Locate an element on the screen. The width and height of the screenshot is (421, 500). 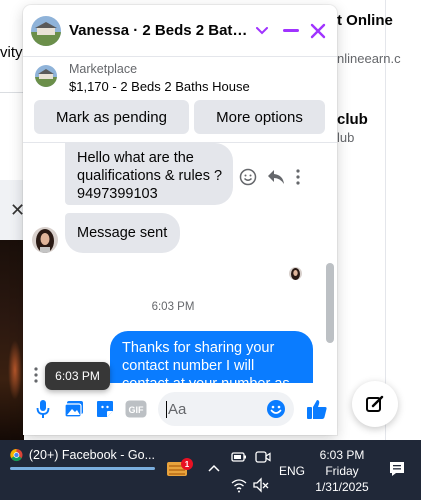
incoming-message-bubble: Message sent is located at coordinates (122, 233).